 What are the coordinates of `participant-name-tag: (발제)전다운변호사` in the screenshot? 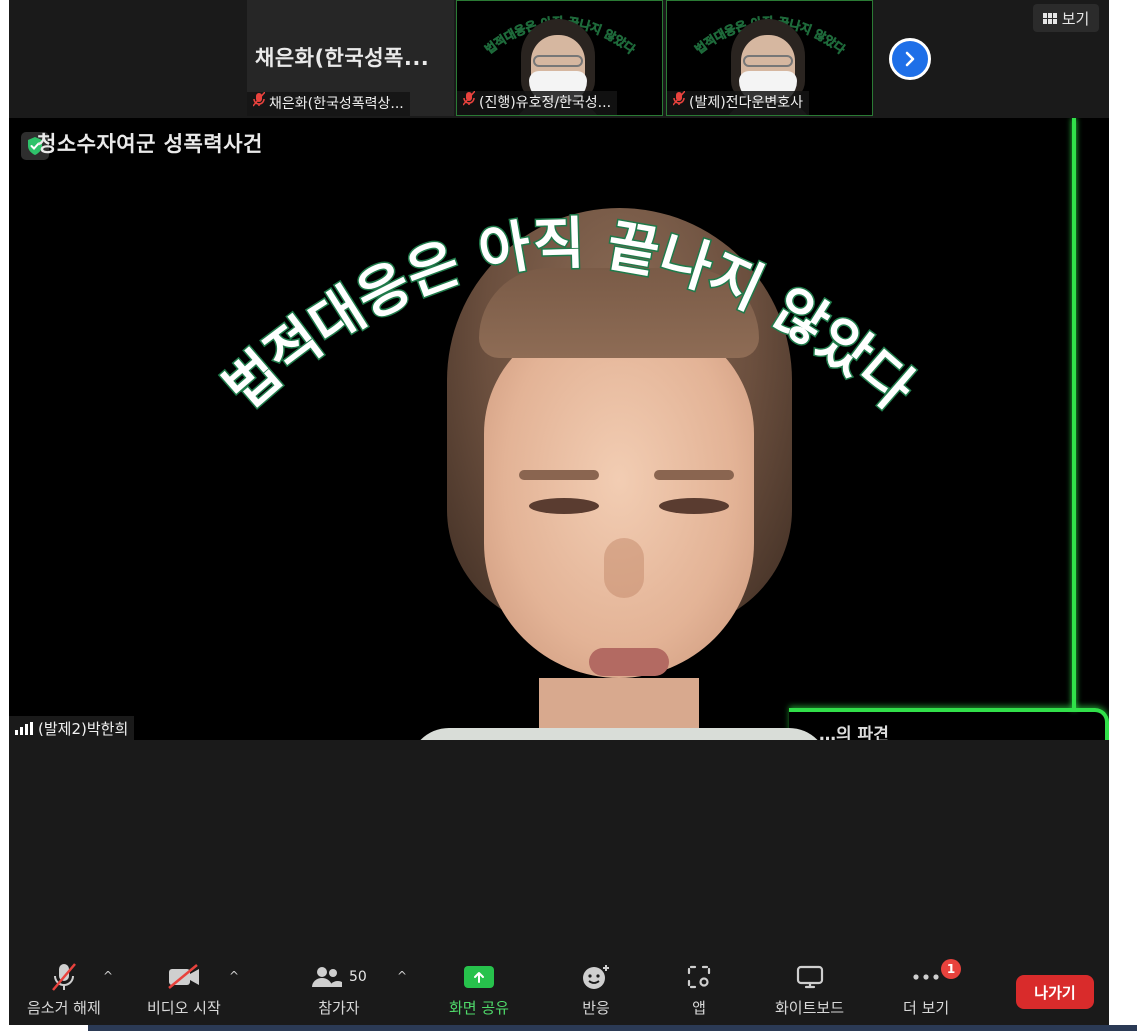 It's located at (738, 103).